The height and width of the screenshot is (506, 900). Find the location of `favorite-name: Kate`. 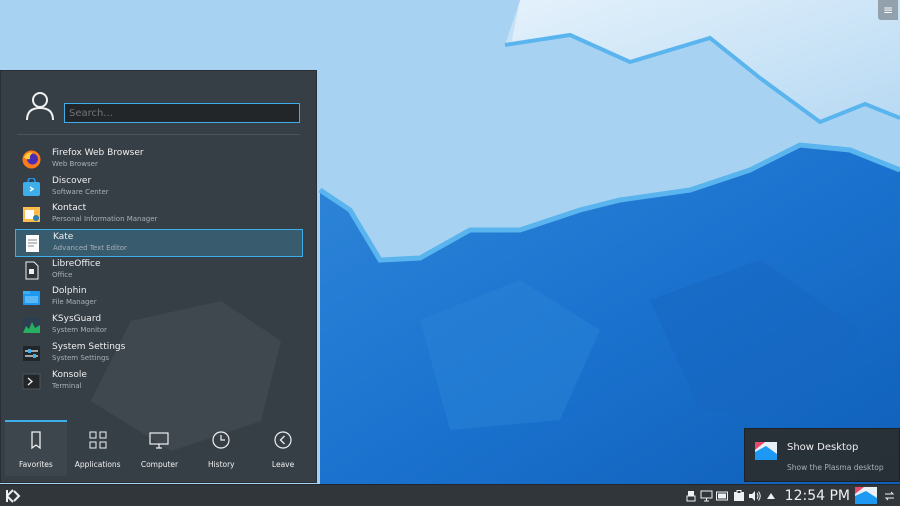

favorite-name: Kate is located at coordinates (63, 237).